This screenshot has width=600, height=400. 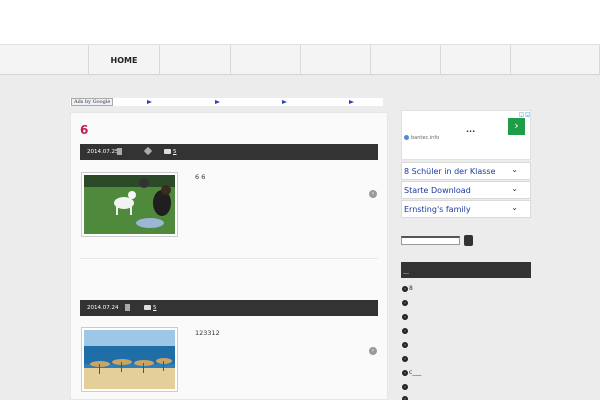 I want to click on list-item-label: 8, so click(x=411, y=288).